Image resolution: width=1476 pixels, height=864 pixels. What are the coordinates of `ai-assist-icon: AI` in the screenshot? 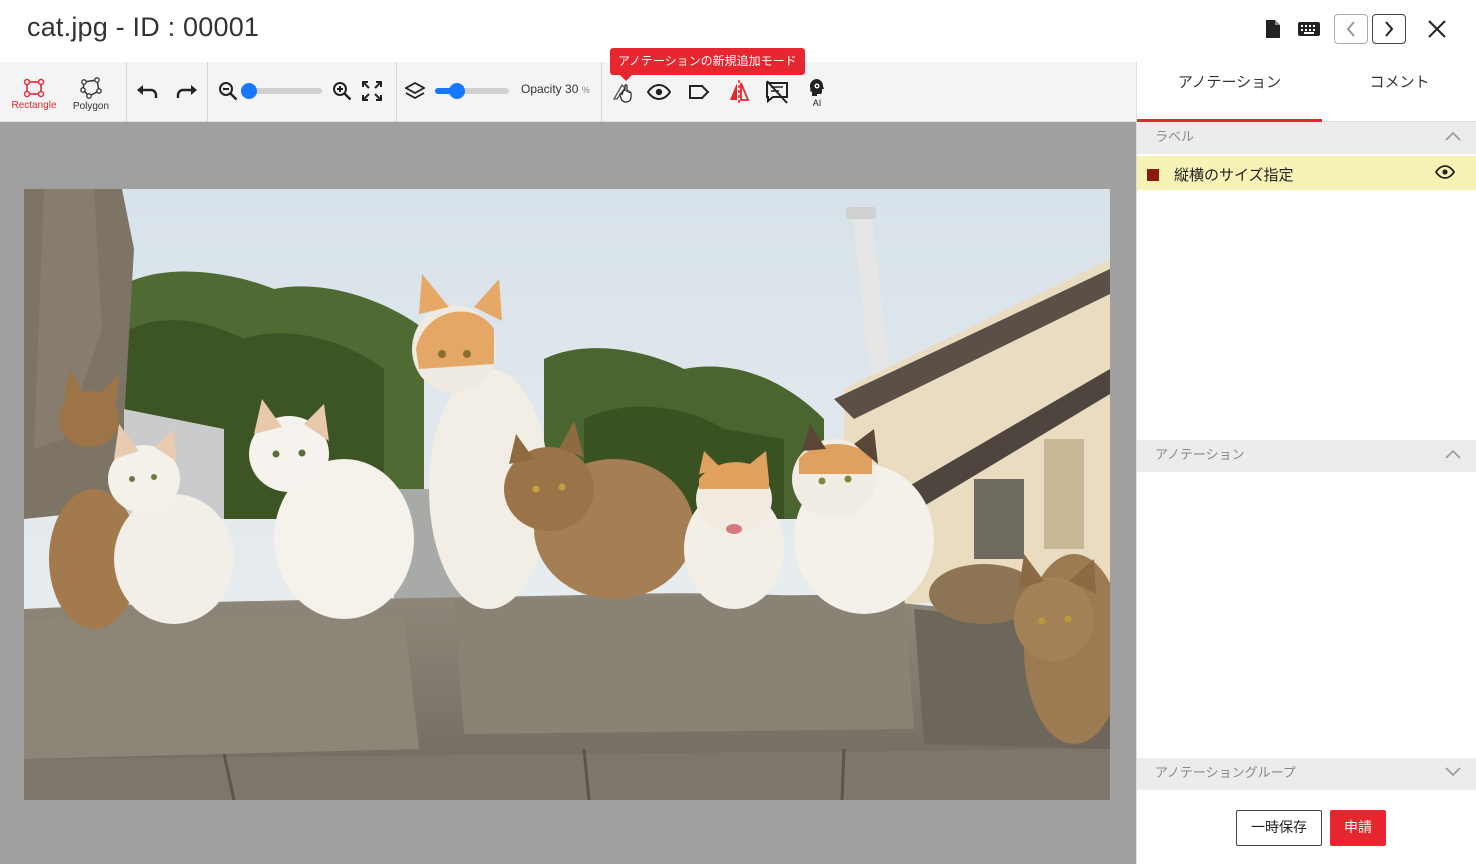 It's located at (817, 93).